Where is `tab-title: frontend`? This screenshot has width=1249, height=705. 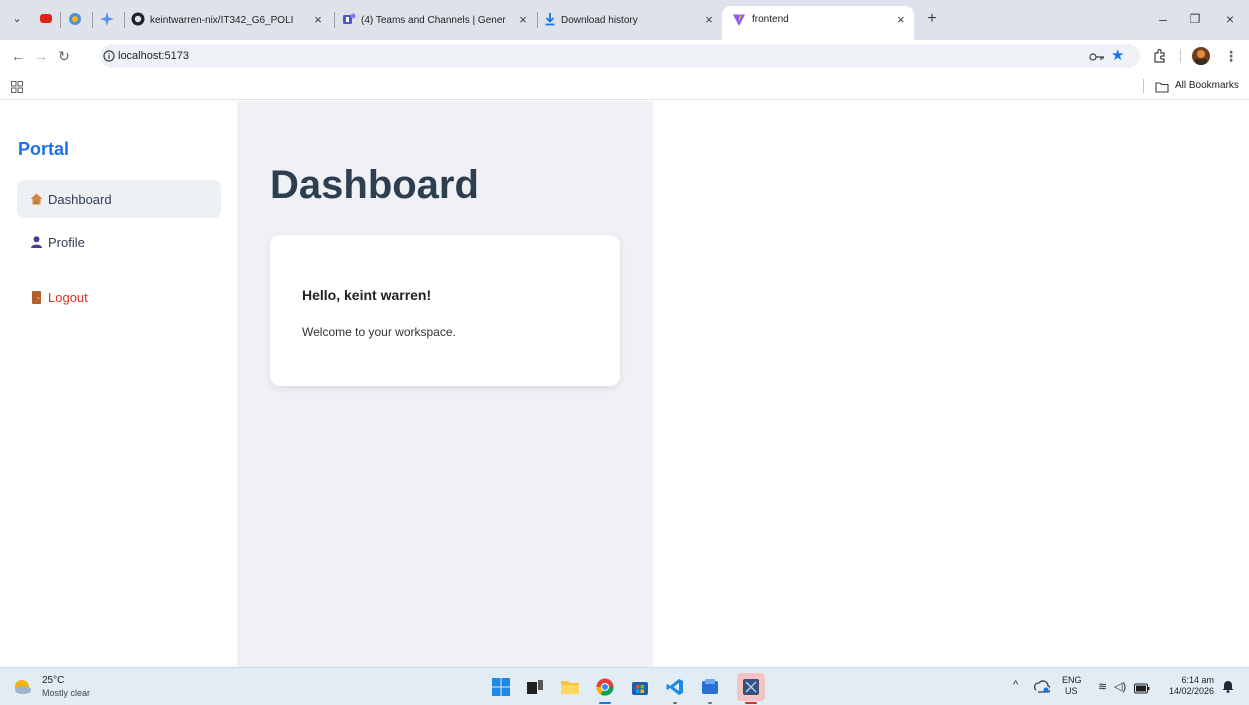
tab-title: frontend is located at coordinates (770, 19).